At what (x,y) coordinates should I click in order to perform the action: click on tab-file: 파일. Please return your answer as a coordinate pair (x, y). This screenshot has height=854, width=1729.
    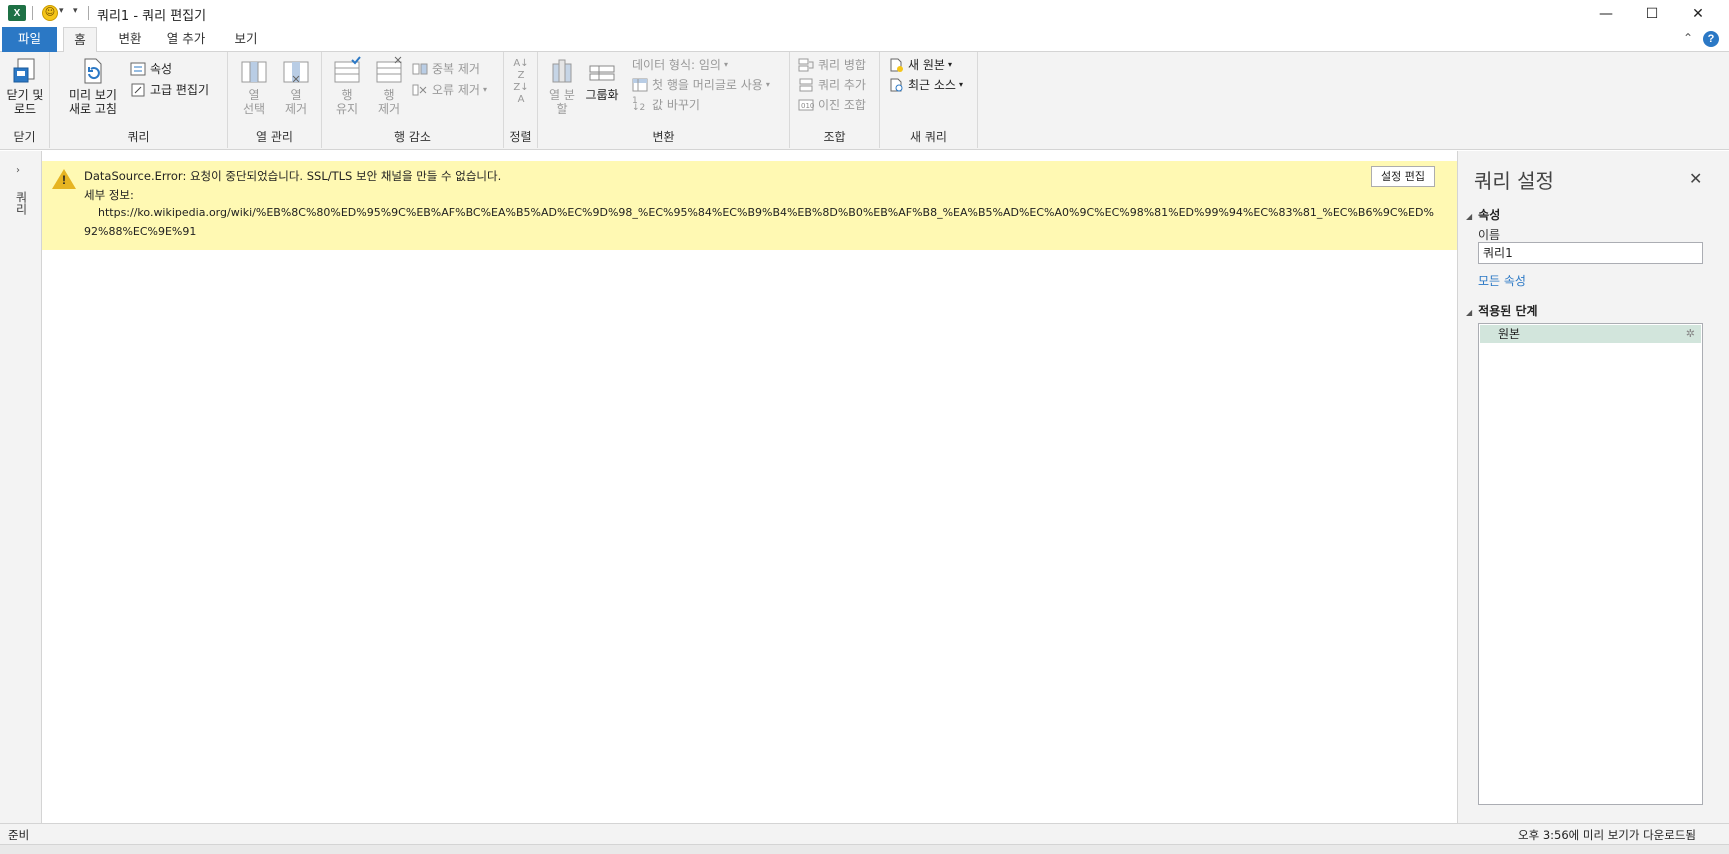
    Looking at the image, I should click on (29, 39).